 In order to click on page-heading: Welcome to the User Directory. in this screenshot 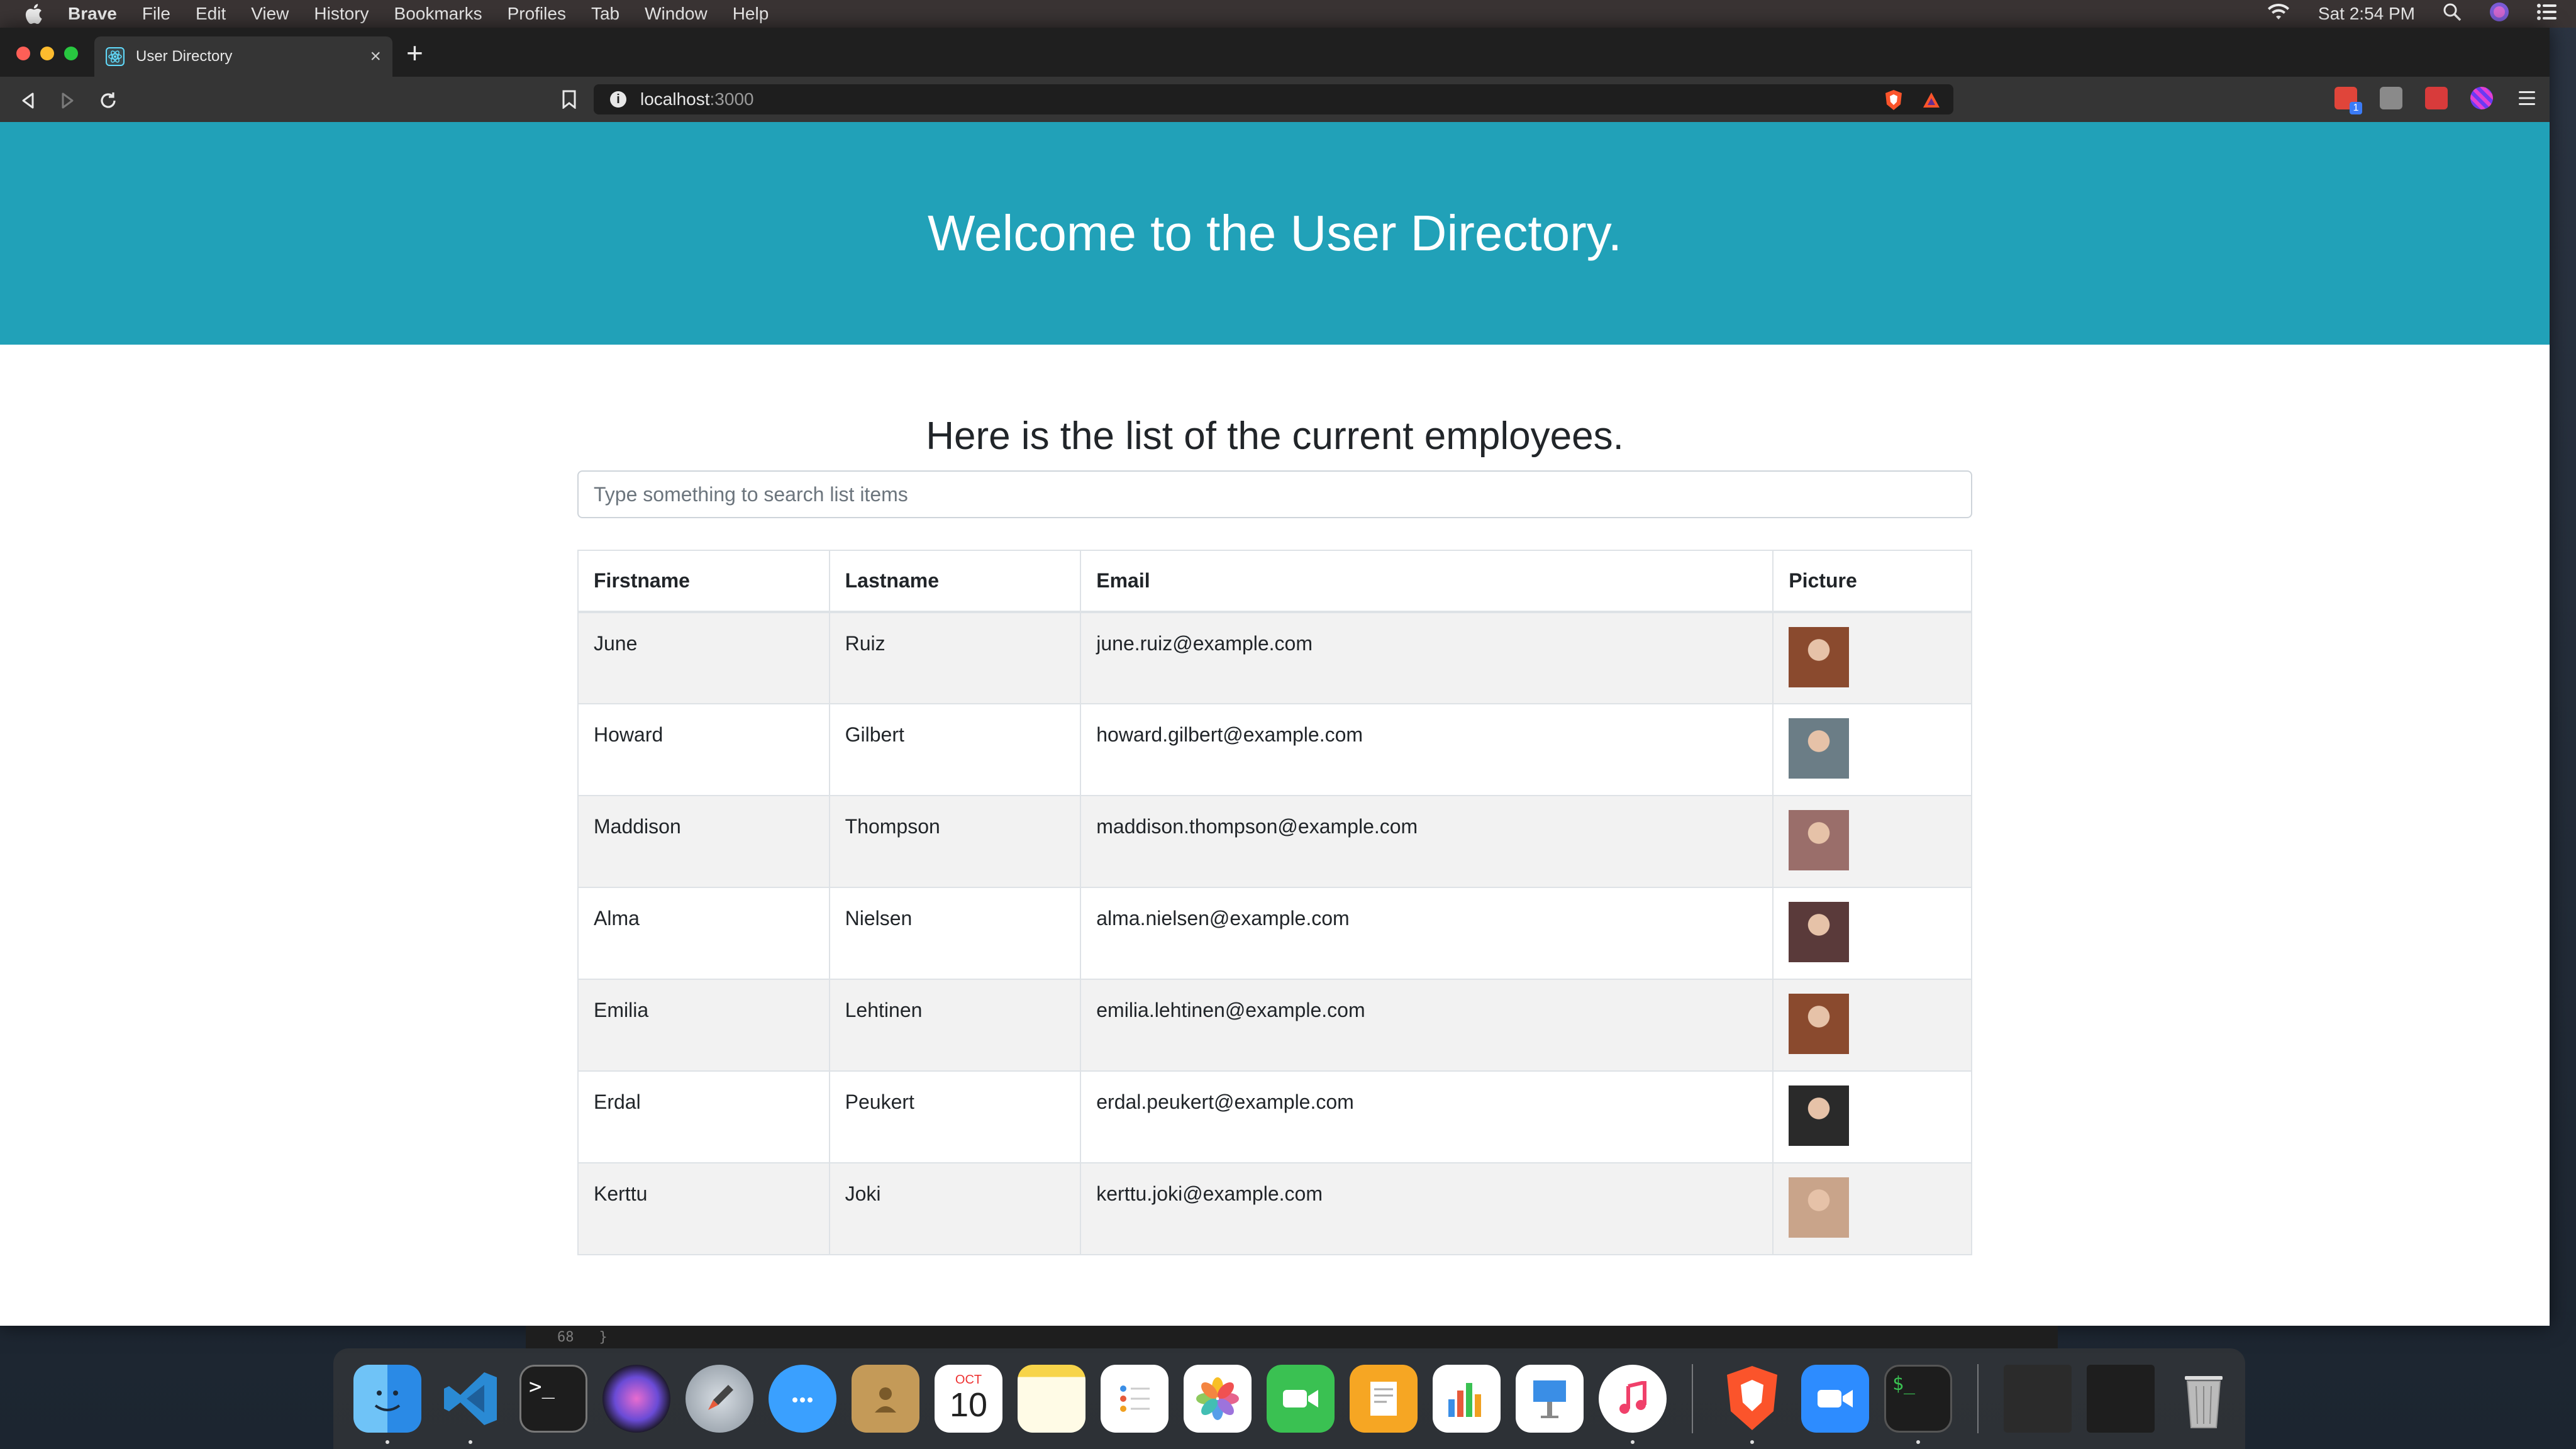, I will do `click(1275, 233)`.